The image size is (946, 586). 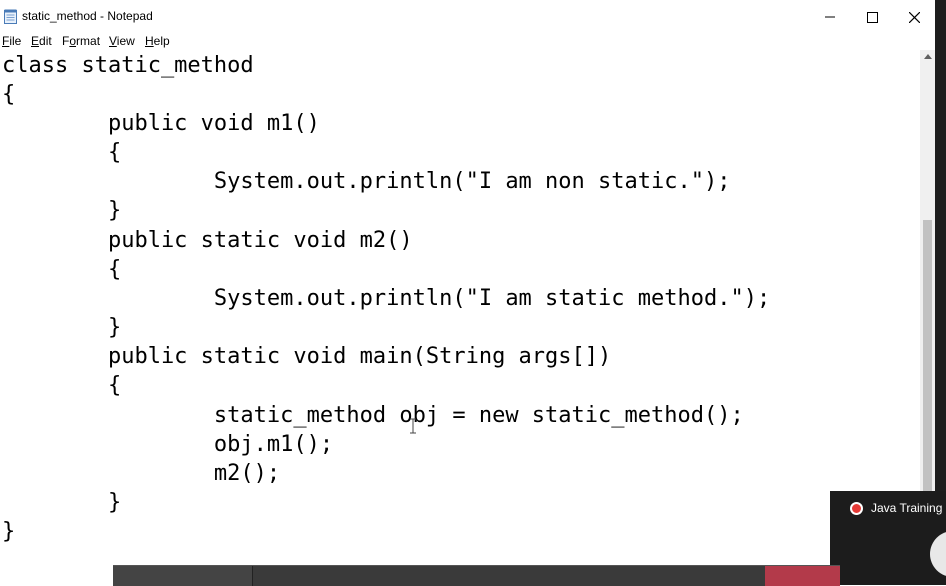 What do you see at coordinates (11, 41) in the screenshot?
I see `menu-file: File` at bounding box center [11, 41].